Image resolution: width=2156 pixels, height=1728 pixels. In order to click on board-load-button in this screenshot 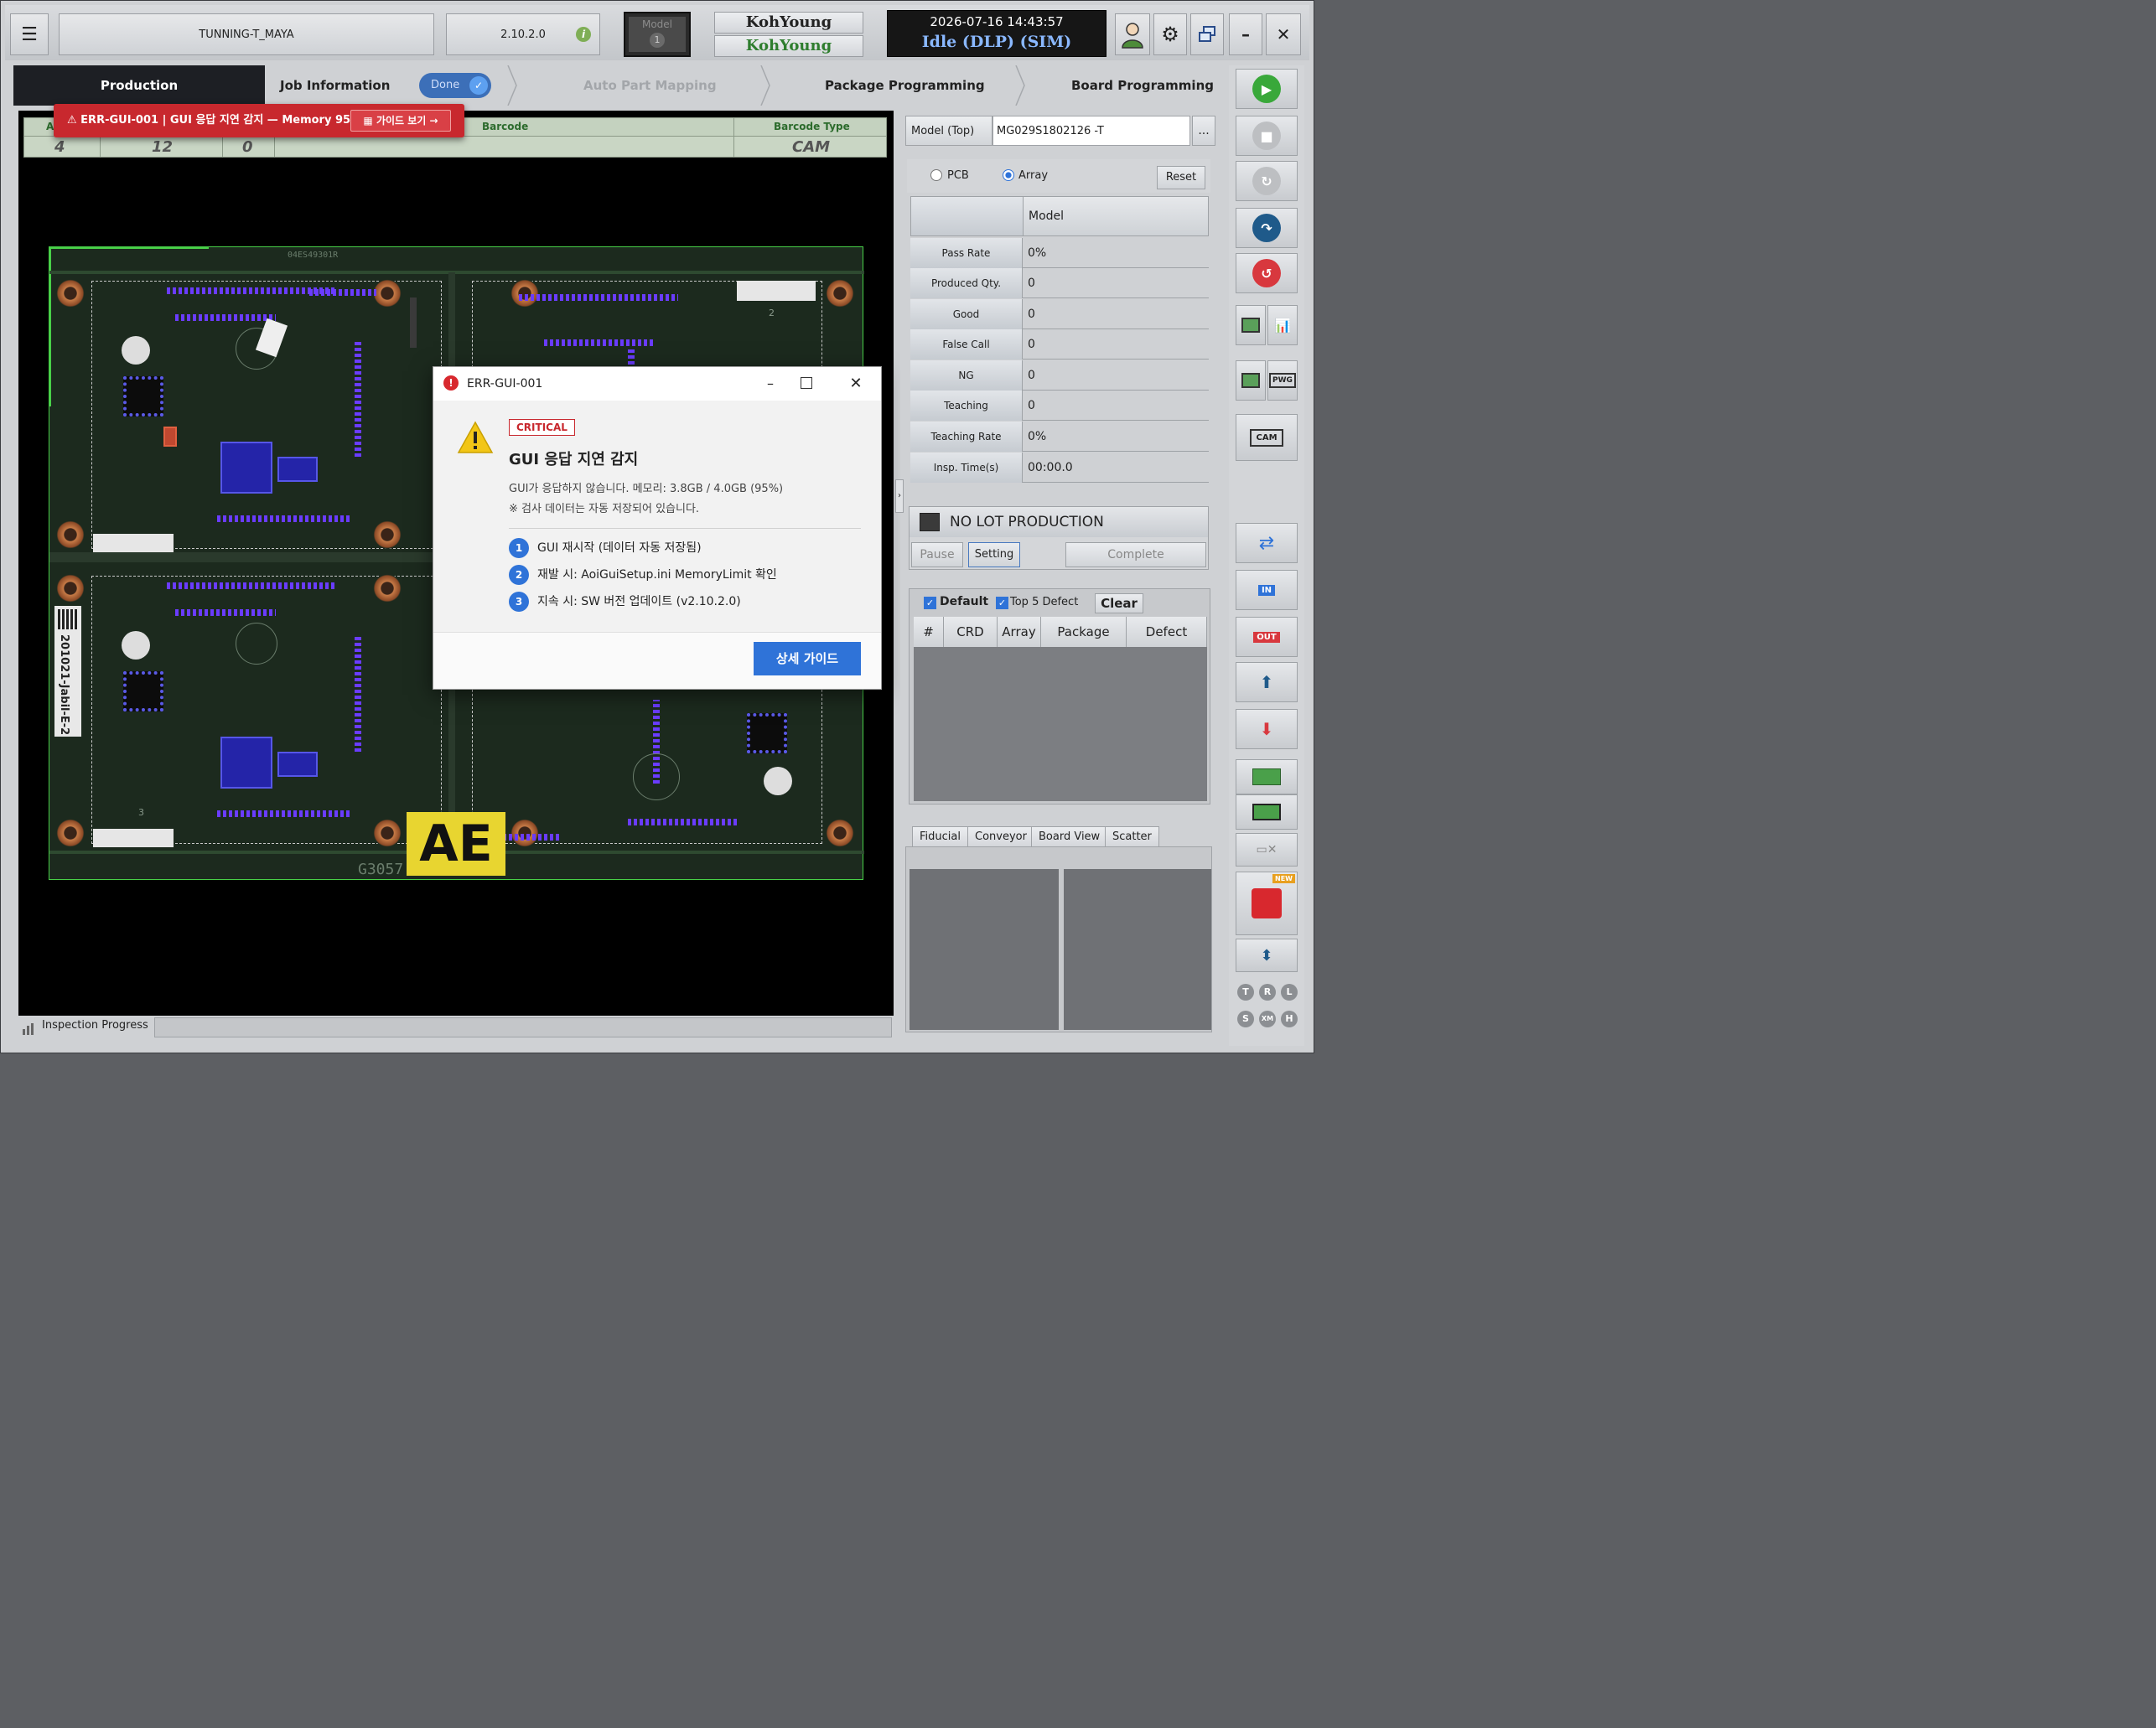, I will do `click(1267, 776)`.